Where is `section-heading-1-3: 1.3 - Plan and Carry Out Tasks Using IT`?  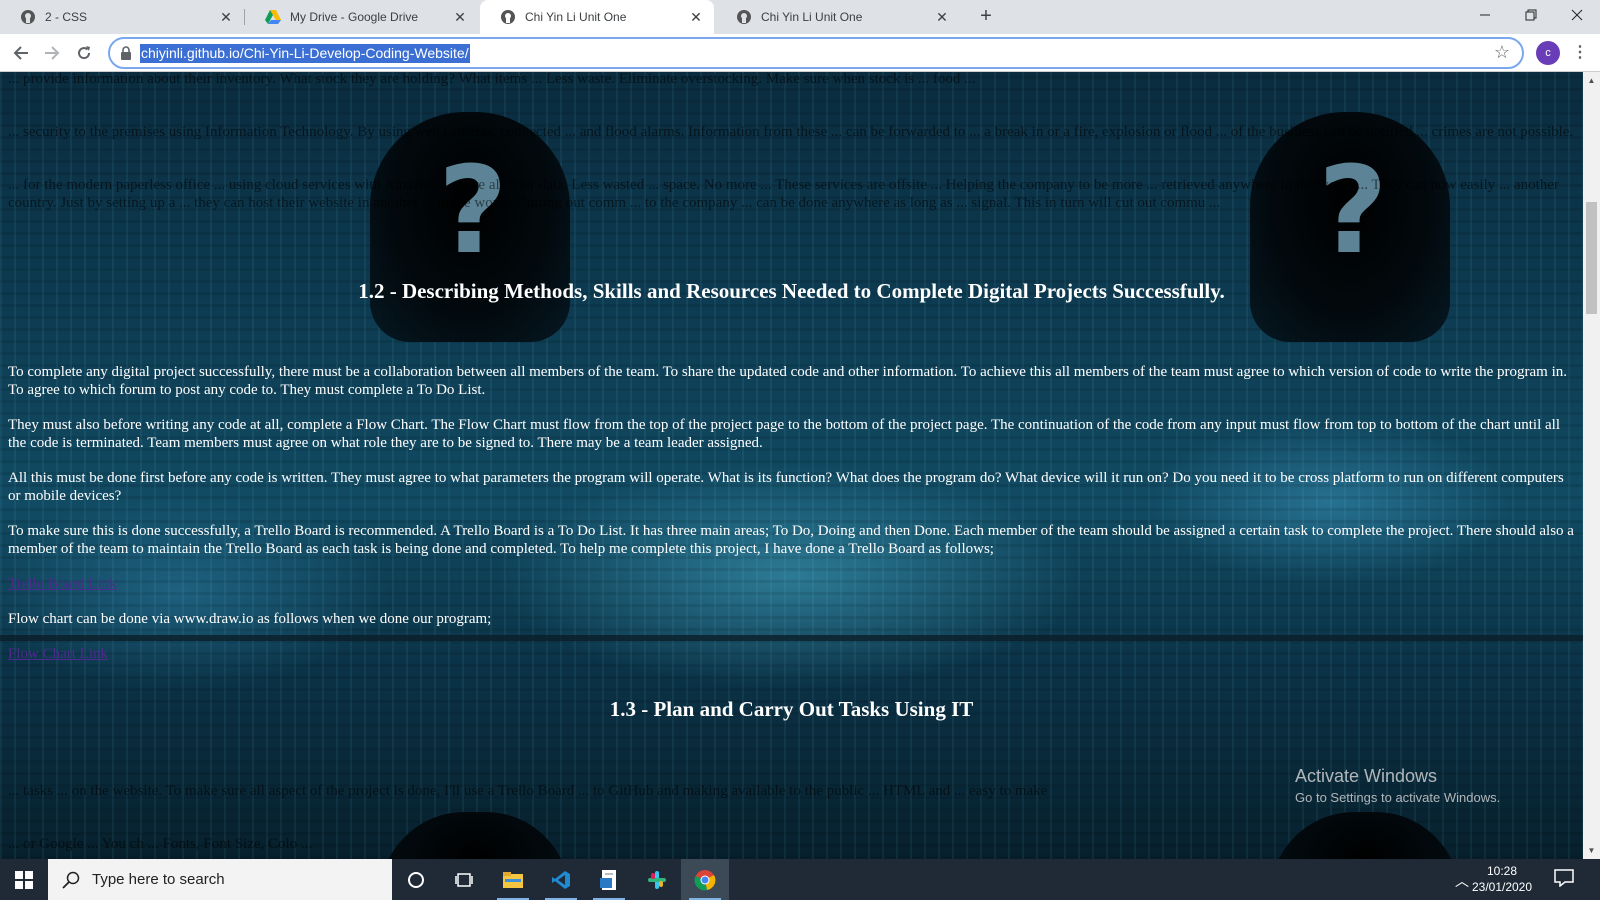
section-heading-1-3: 1.3 - Plan and Carry Out Tasks Using IT is located at coordinates (791, 709).